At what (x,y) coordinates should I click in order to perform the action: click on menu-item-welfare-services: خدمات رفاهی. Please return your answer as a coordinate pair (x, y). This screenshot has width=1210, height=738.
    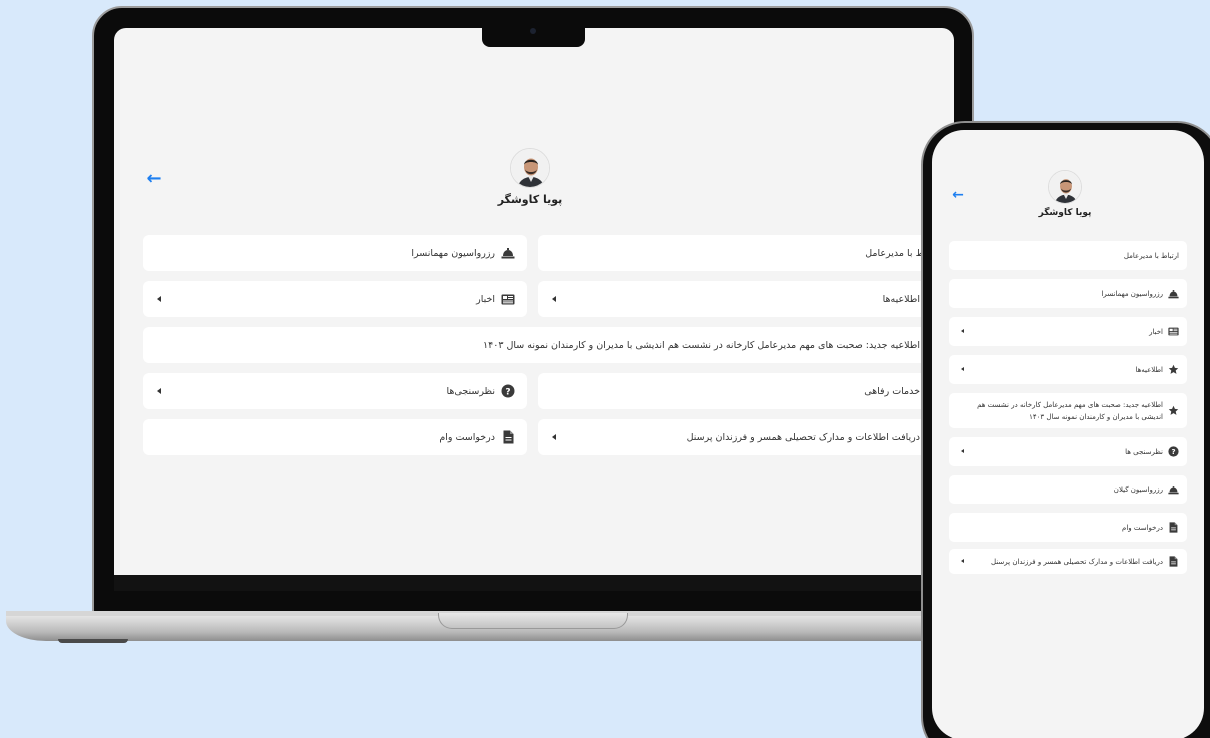
    Looking at the image, I should click on (745, 391).